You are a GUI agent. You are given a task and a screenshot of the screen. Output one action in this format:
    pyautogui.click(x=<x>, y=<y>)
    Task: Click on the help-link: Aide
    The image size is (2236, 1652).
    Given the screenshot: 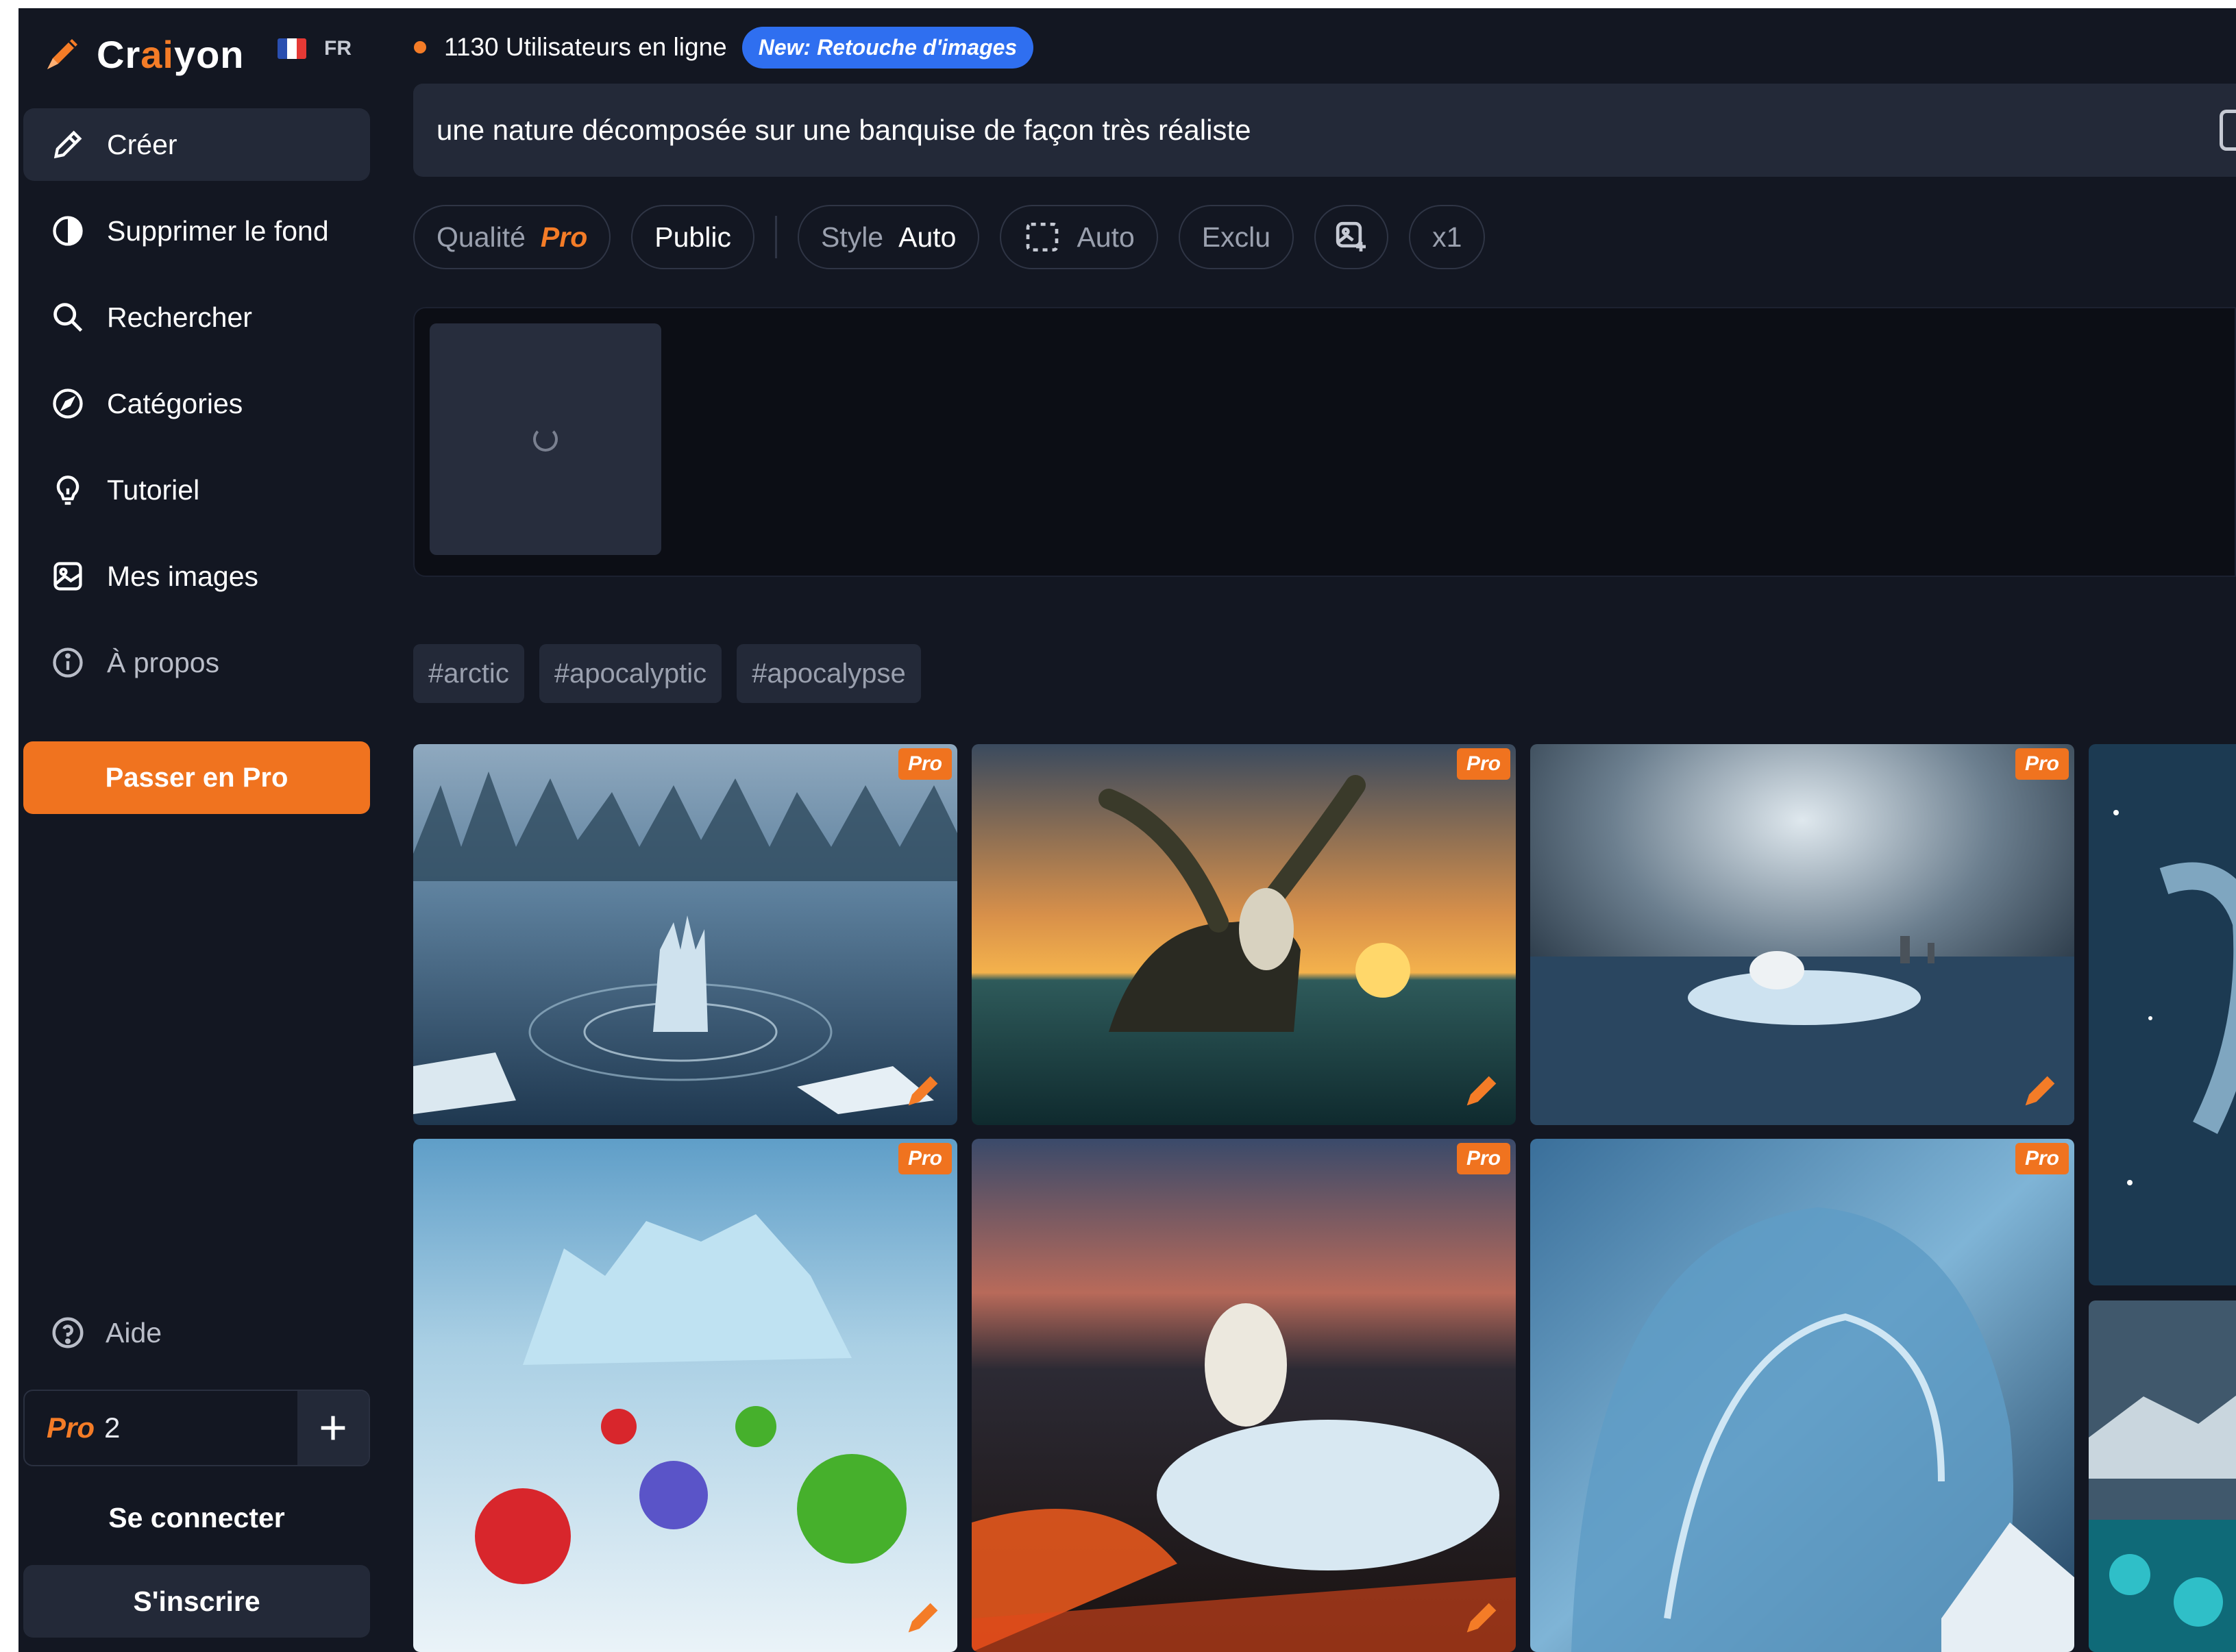 What is the action you would take?
    pyautogui.click(x=105, y=1332)
    